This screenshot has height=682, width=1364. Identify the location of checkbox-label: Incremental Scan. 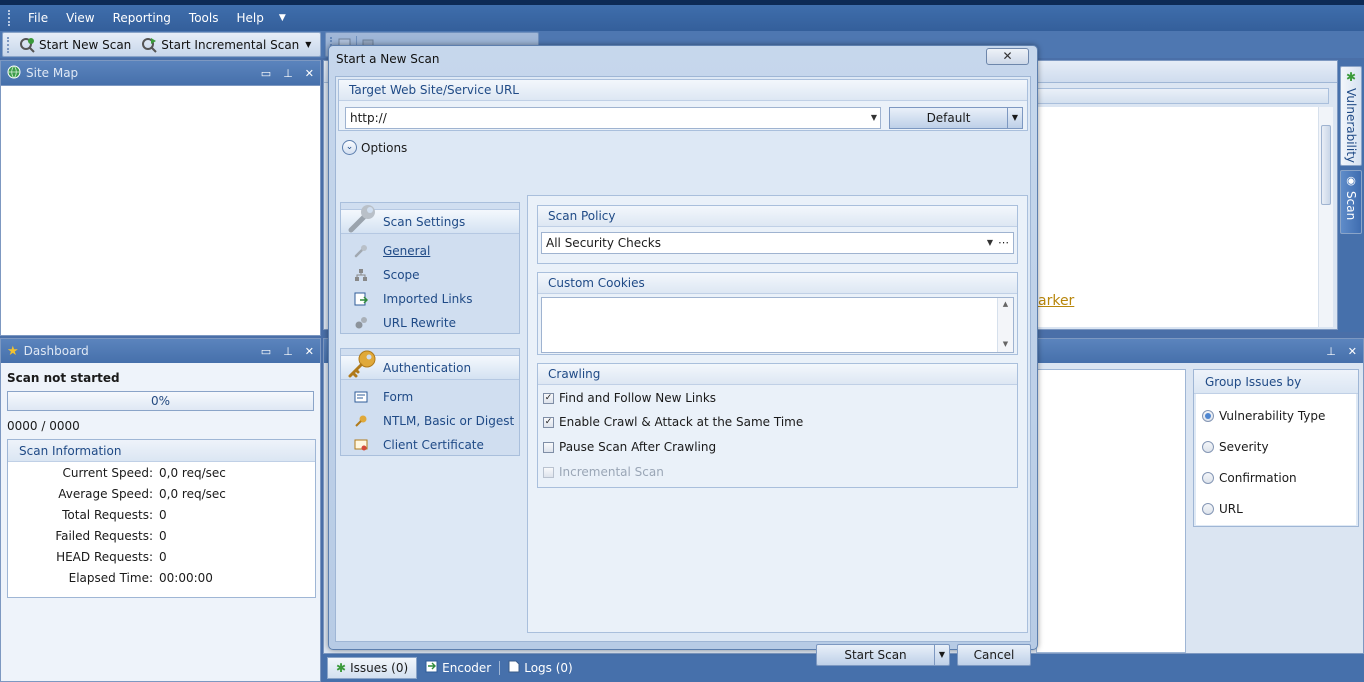
(611, 472).